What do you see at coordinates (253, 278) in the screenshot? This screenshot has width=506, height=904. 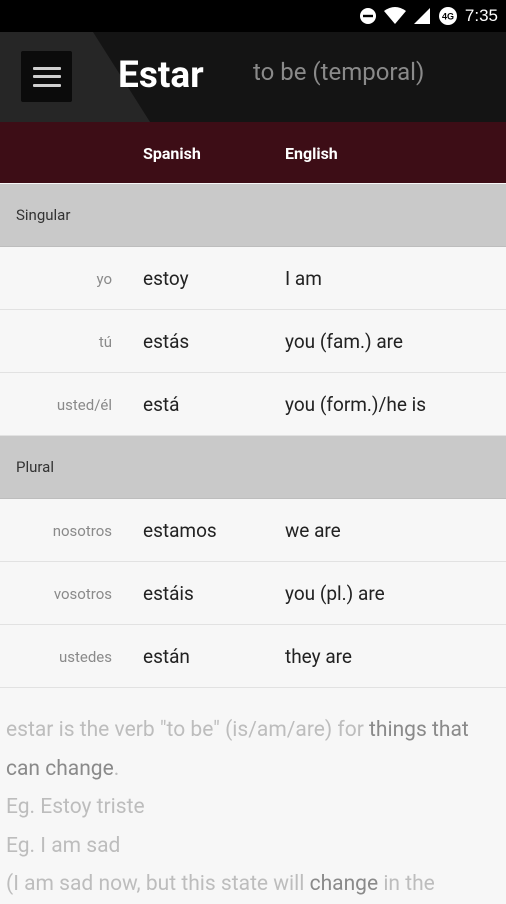 I see `table-row: yo estoy I am` at bounding box center [253, 278].